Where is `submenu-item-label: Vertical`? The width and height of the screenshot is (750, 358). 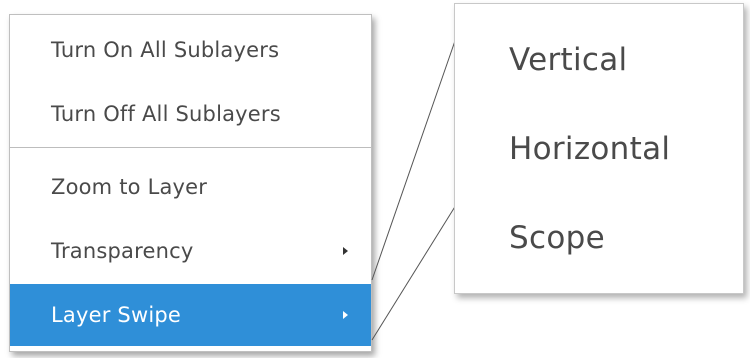 submenu-item-label: Vertical is located at coordinates (568, 60).